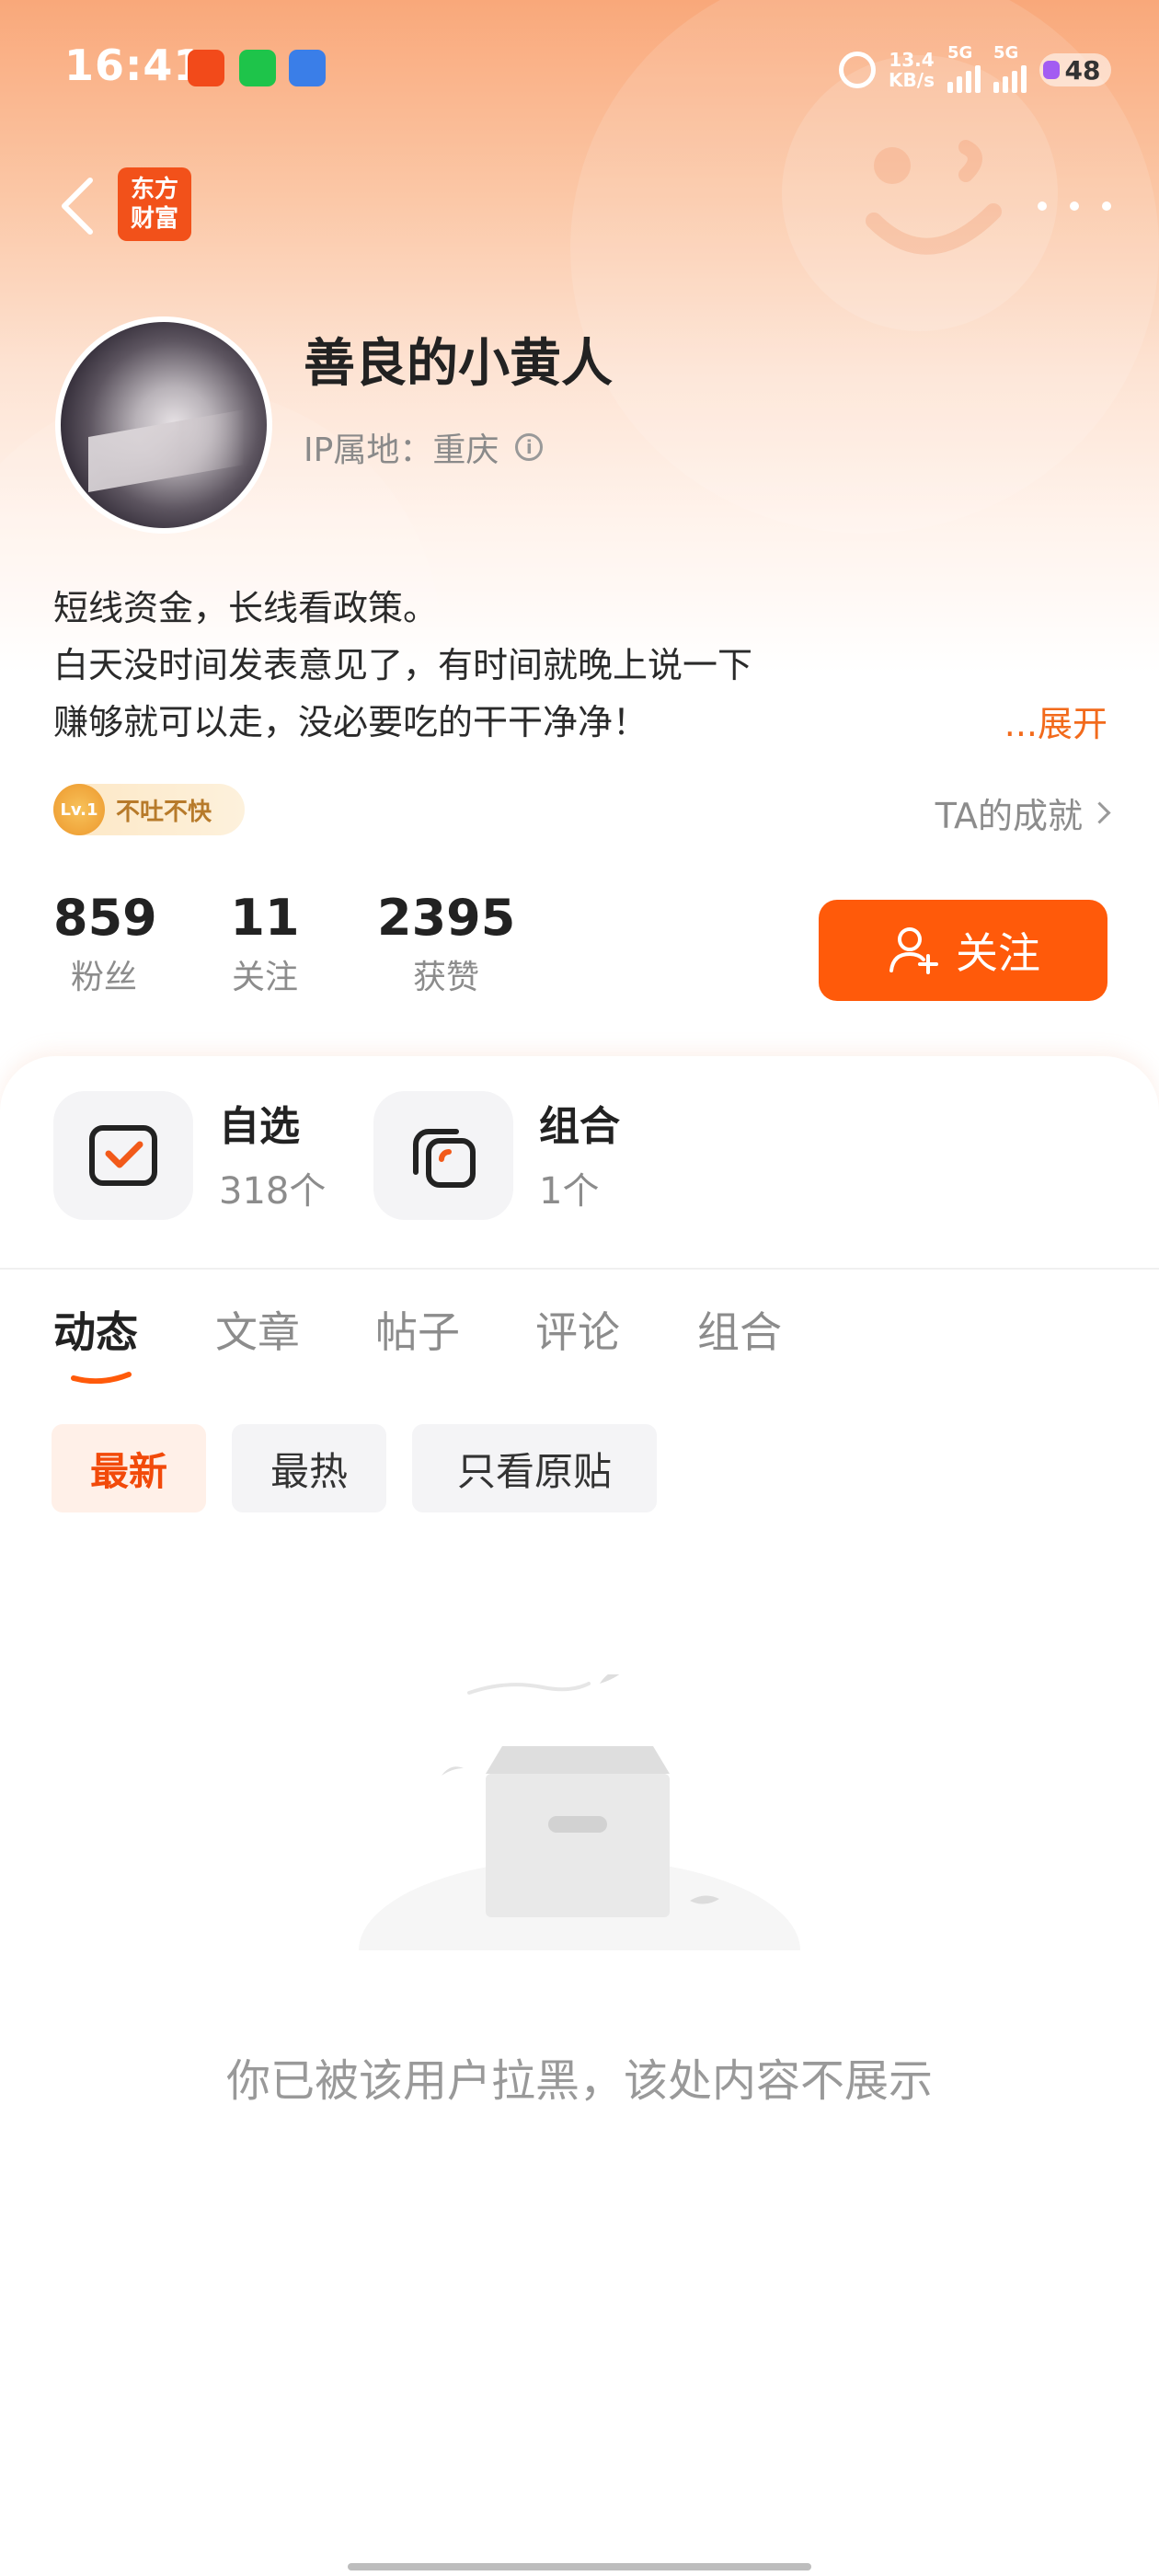 Image resolution: width=1159 pixels, height=2576 pixels. What do you see at coordinates (998, 953) in the screenshot?
I see `follow-label: 关注` at bounding box center [998, 953].